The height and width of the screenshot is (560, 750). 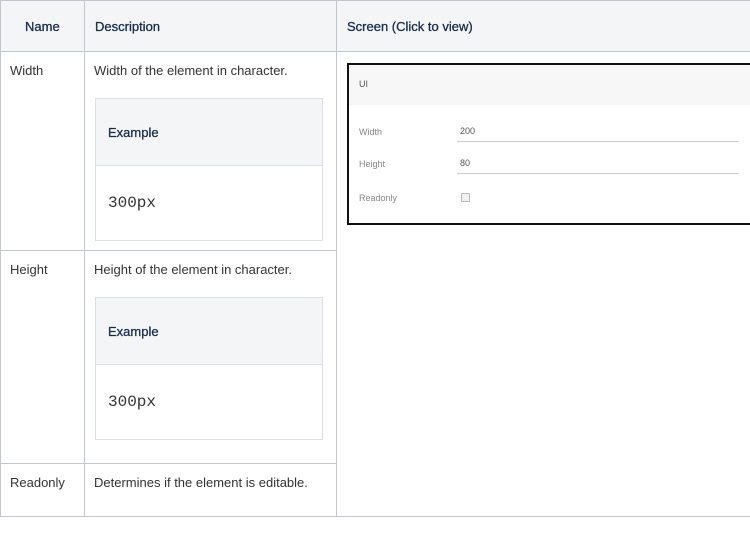 I want to click on screenshot-header: UI, so click(x=549, y=85).